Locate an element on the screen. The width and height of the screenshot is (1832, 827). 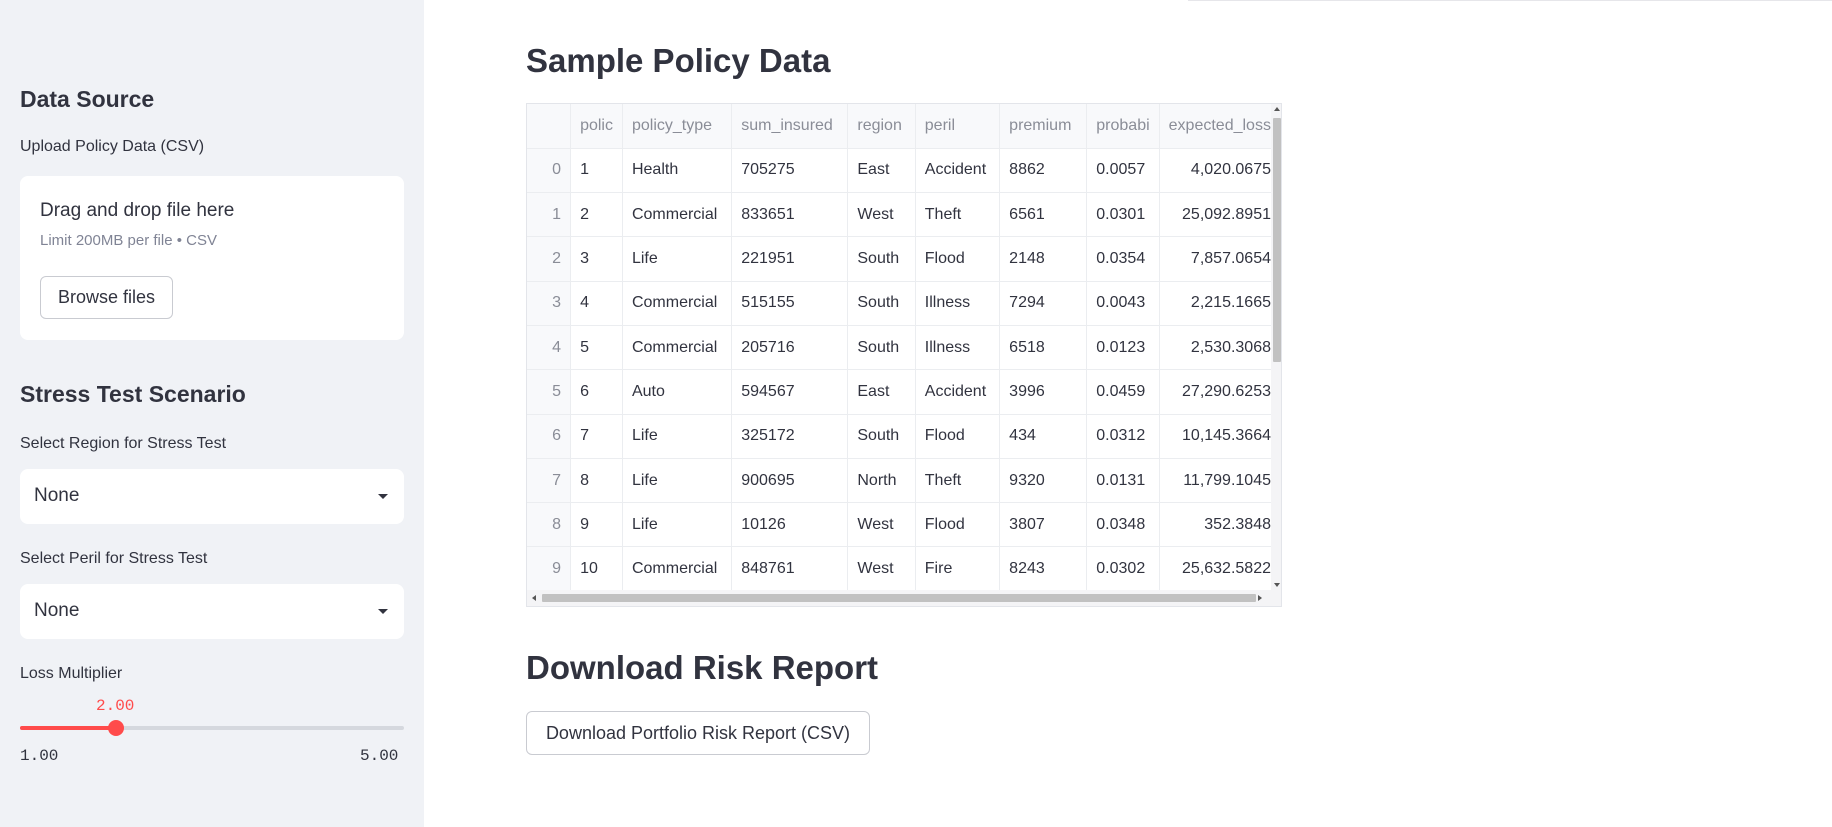
table-cell: 8862 is located at coordinates (1043, 171).